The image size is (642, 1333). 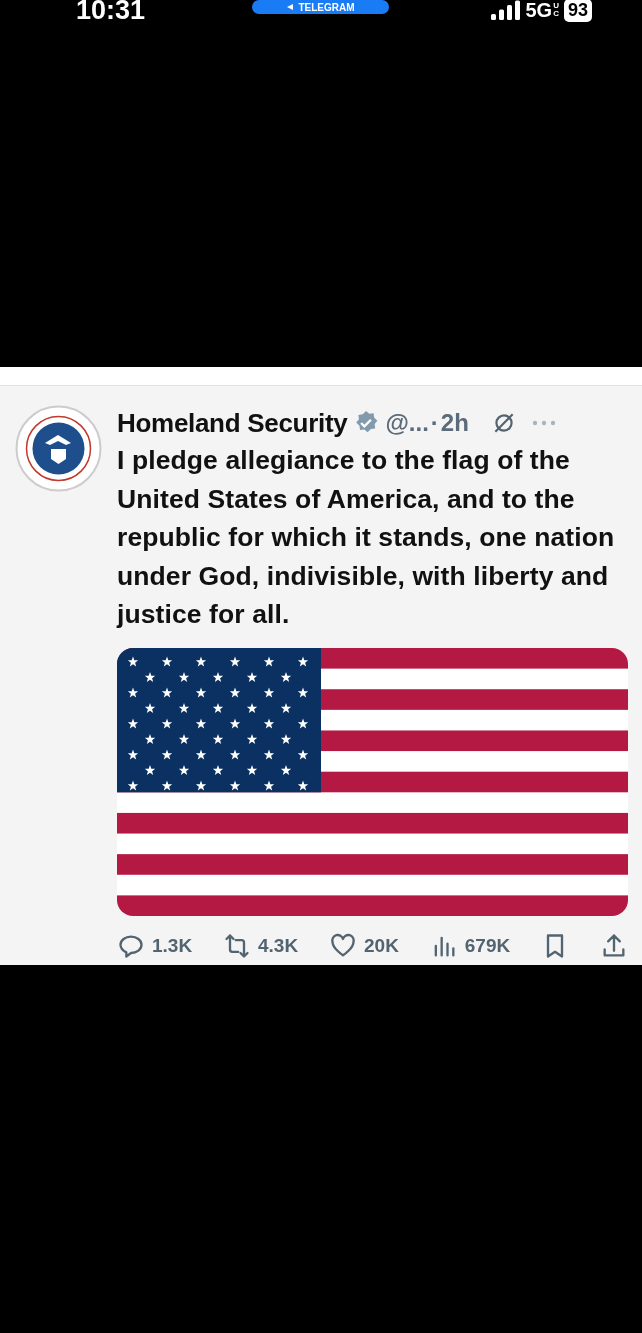 I want to click on post-text: I pledge allegiance to the flag of the United States of America, and to the republic for which it stands, one nation under God, indivisible, with liberty and justice for all., so click(x=366, y=537).